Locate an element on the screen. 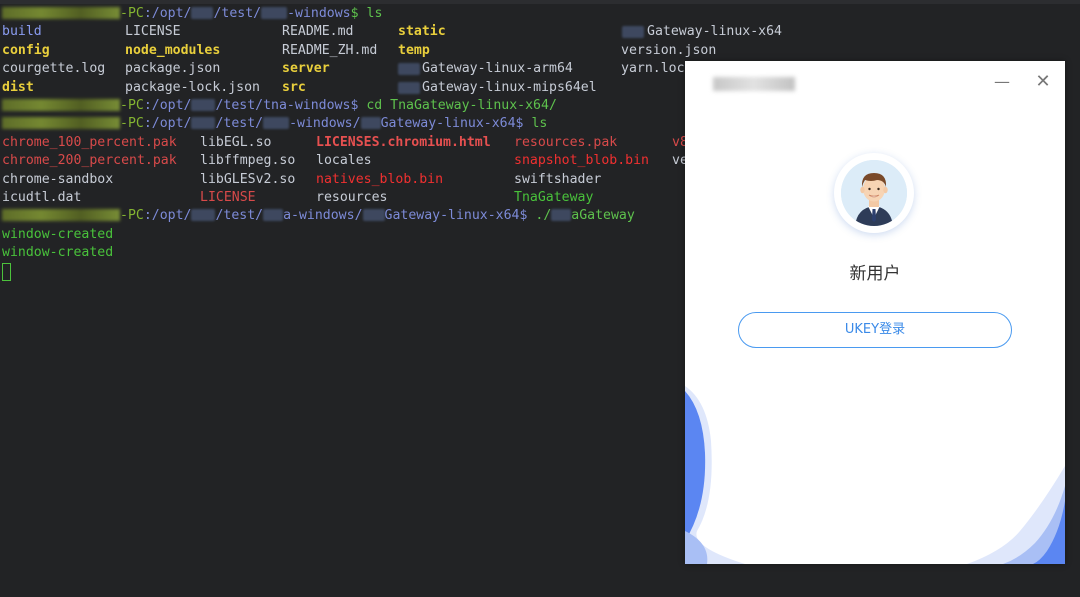 The width and height of the screenshot is (1080, 597). file-name: Gateway-linux-x64 is located at coordinates (714, 32).